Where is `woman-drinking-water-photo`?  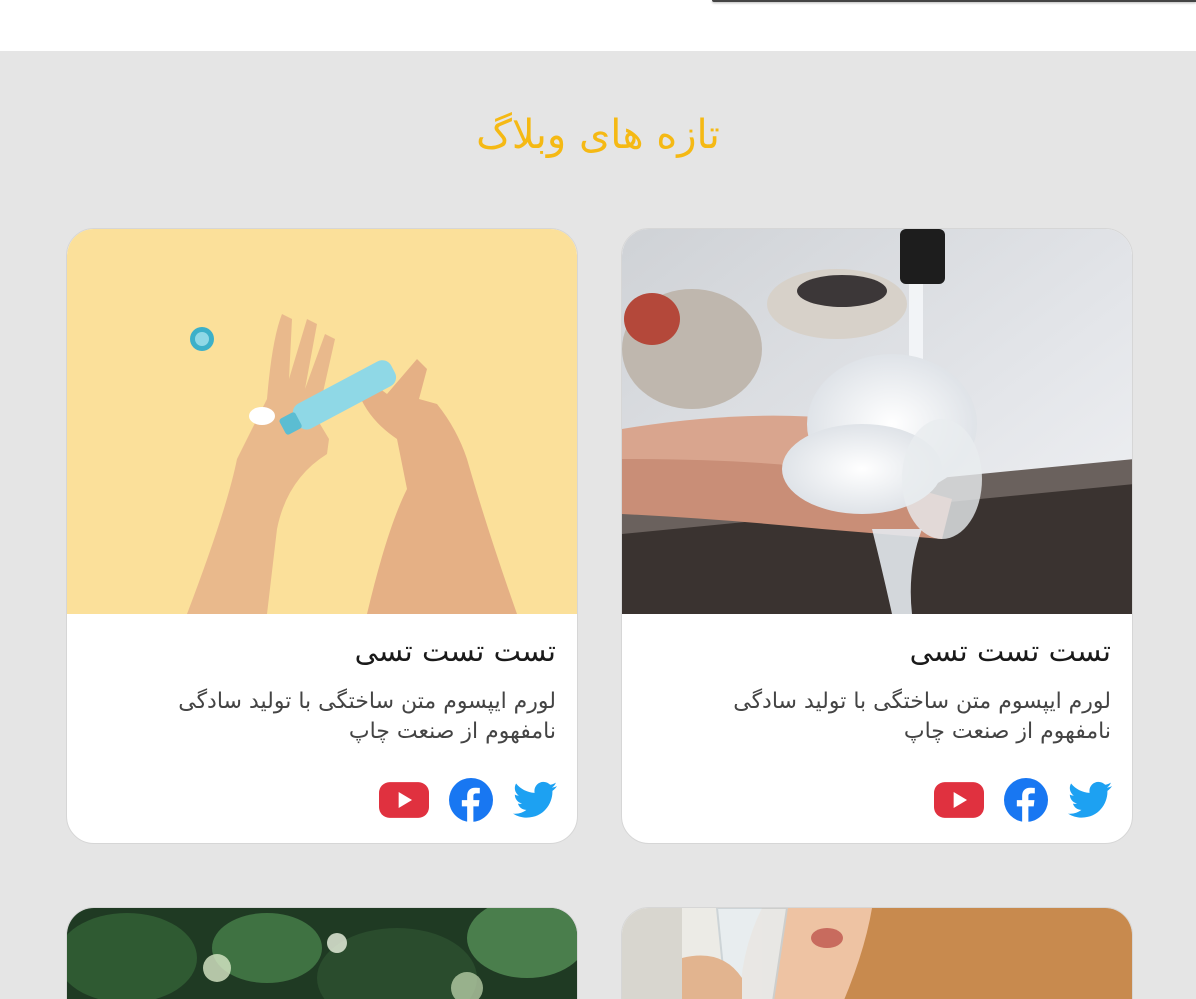 woman-drinking-water-photo is located at coordinates (877, 953).